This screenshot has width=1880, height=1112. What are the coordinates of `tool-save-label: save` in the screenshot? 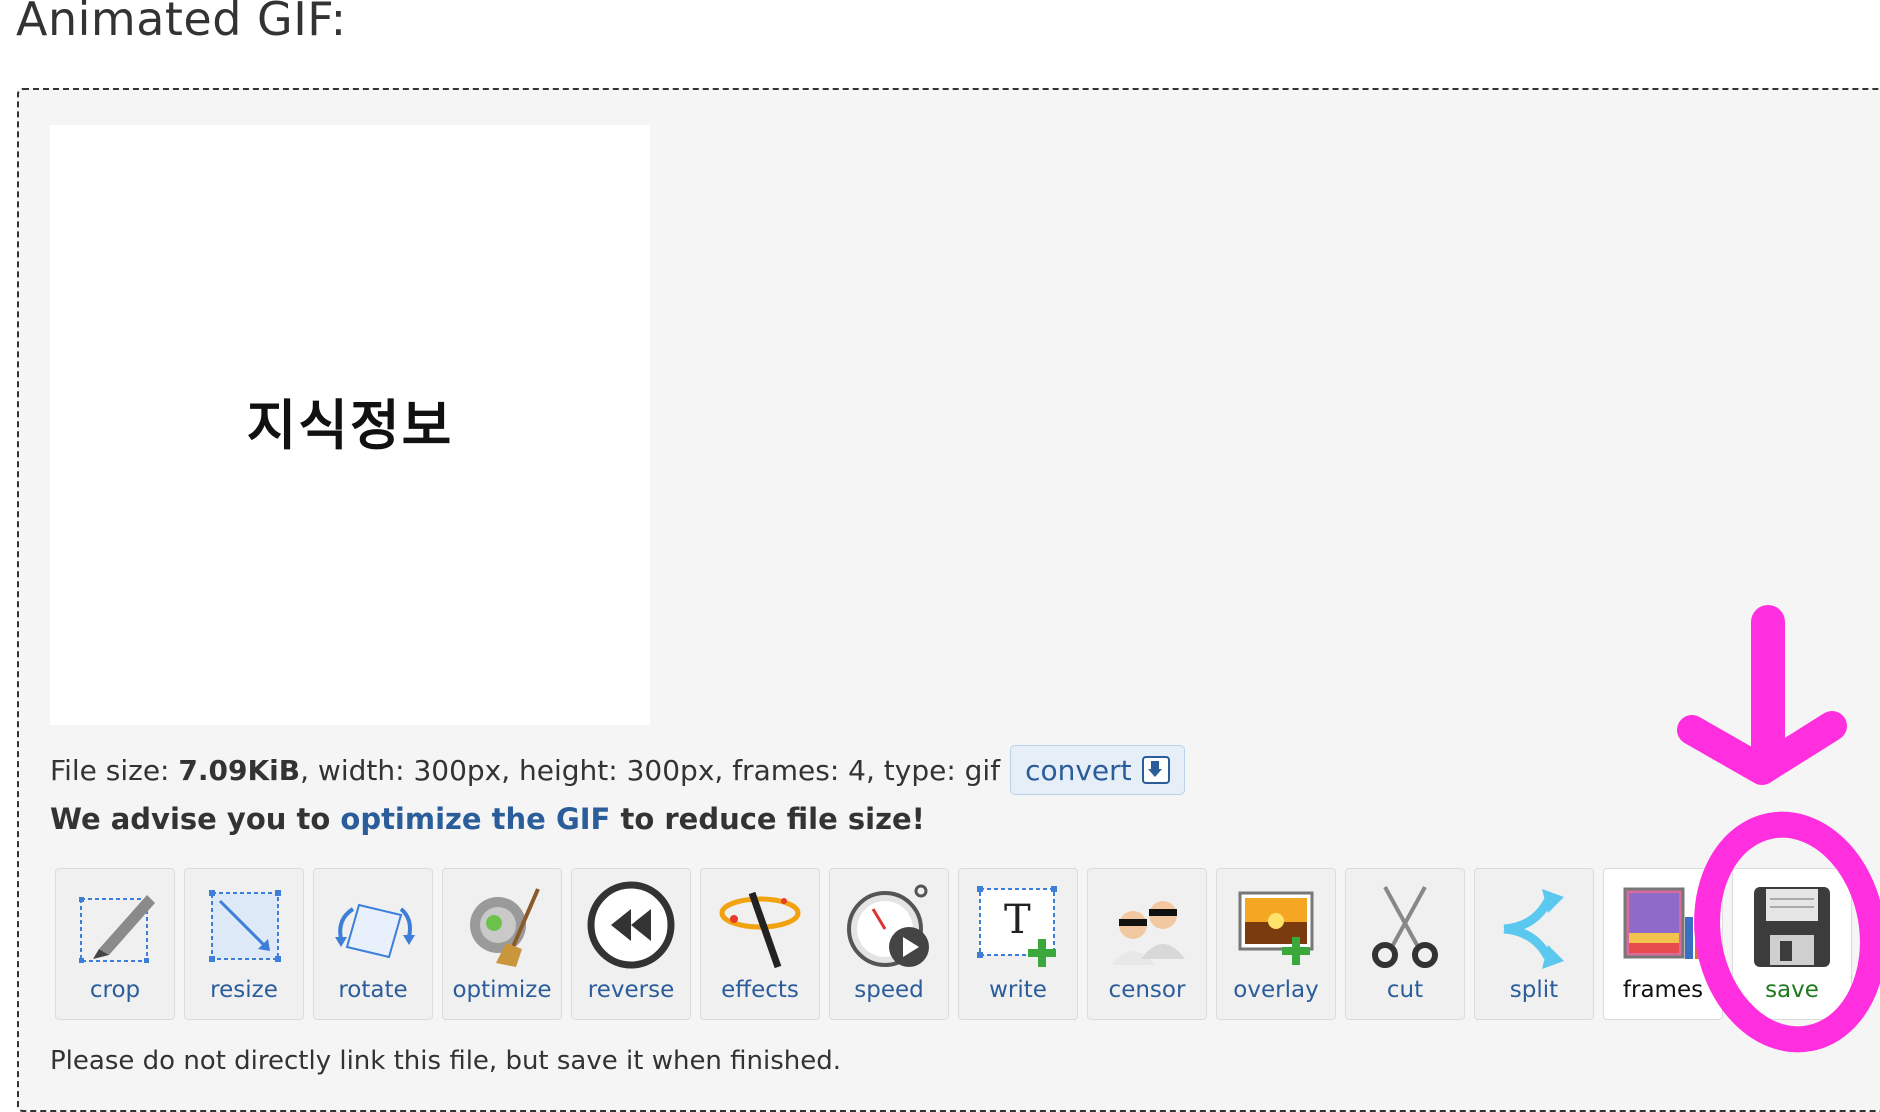 It's located at (1792, 990).